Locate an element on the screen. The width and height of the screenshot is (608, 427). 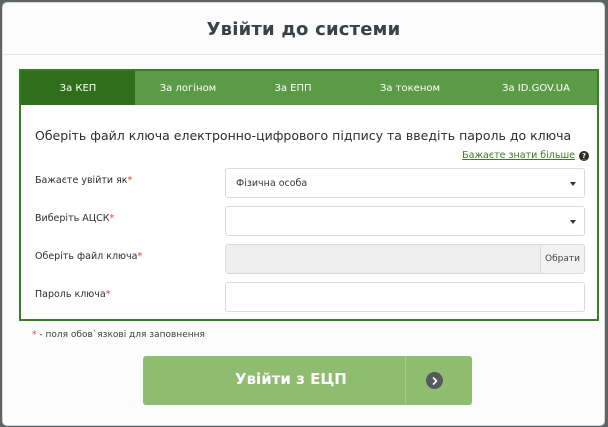
tab-epp: За ЕПП is located at coordinates (293, 88).